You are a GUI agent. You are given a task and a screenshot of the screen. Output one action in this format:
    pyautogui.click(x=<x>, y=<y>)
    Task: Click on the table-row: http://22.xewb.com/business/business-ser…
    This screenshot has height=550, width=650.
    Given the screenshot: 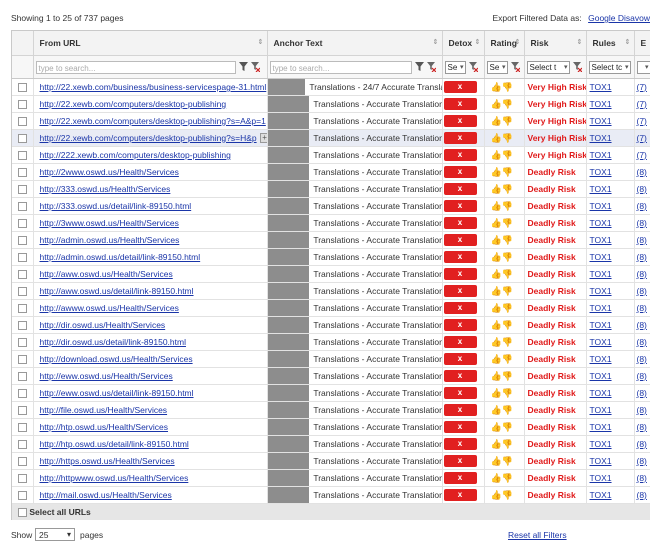 What is the action you would take?
    pyautogui.click(x=331, y=87)
    